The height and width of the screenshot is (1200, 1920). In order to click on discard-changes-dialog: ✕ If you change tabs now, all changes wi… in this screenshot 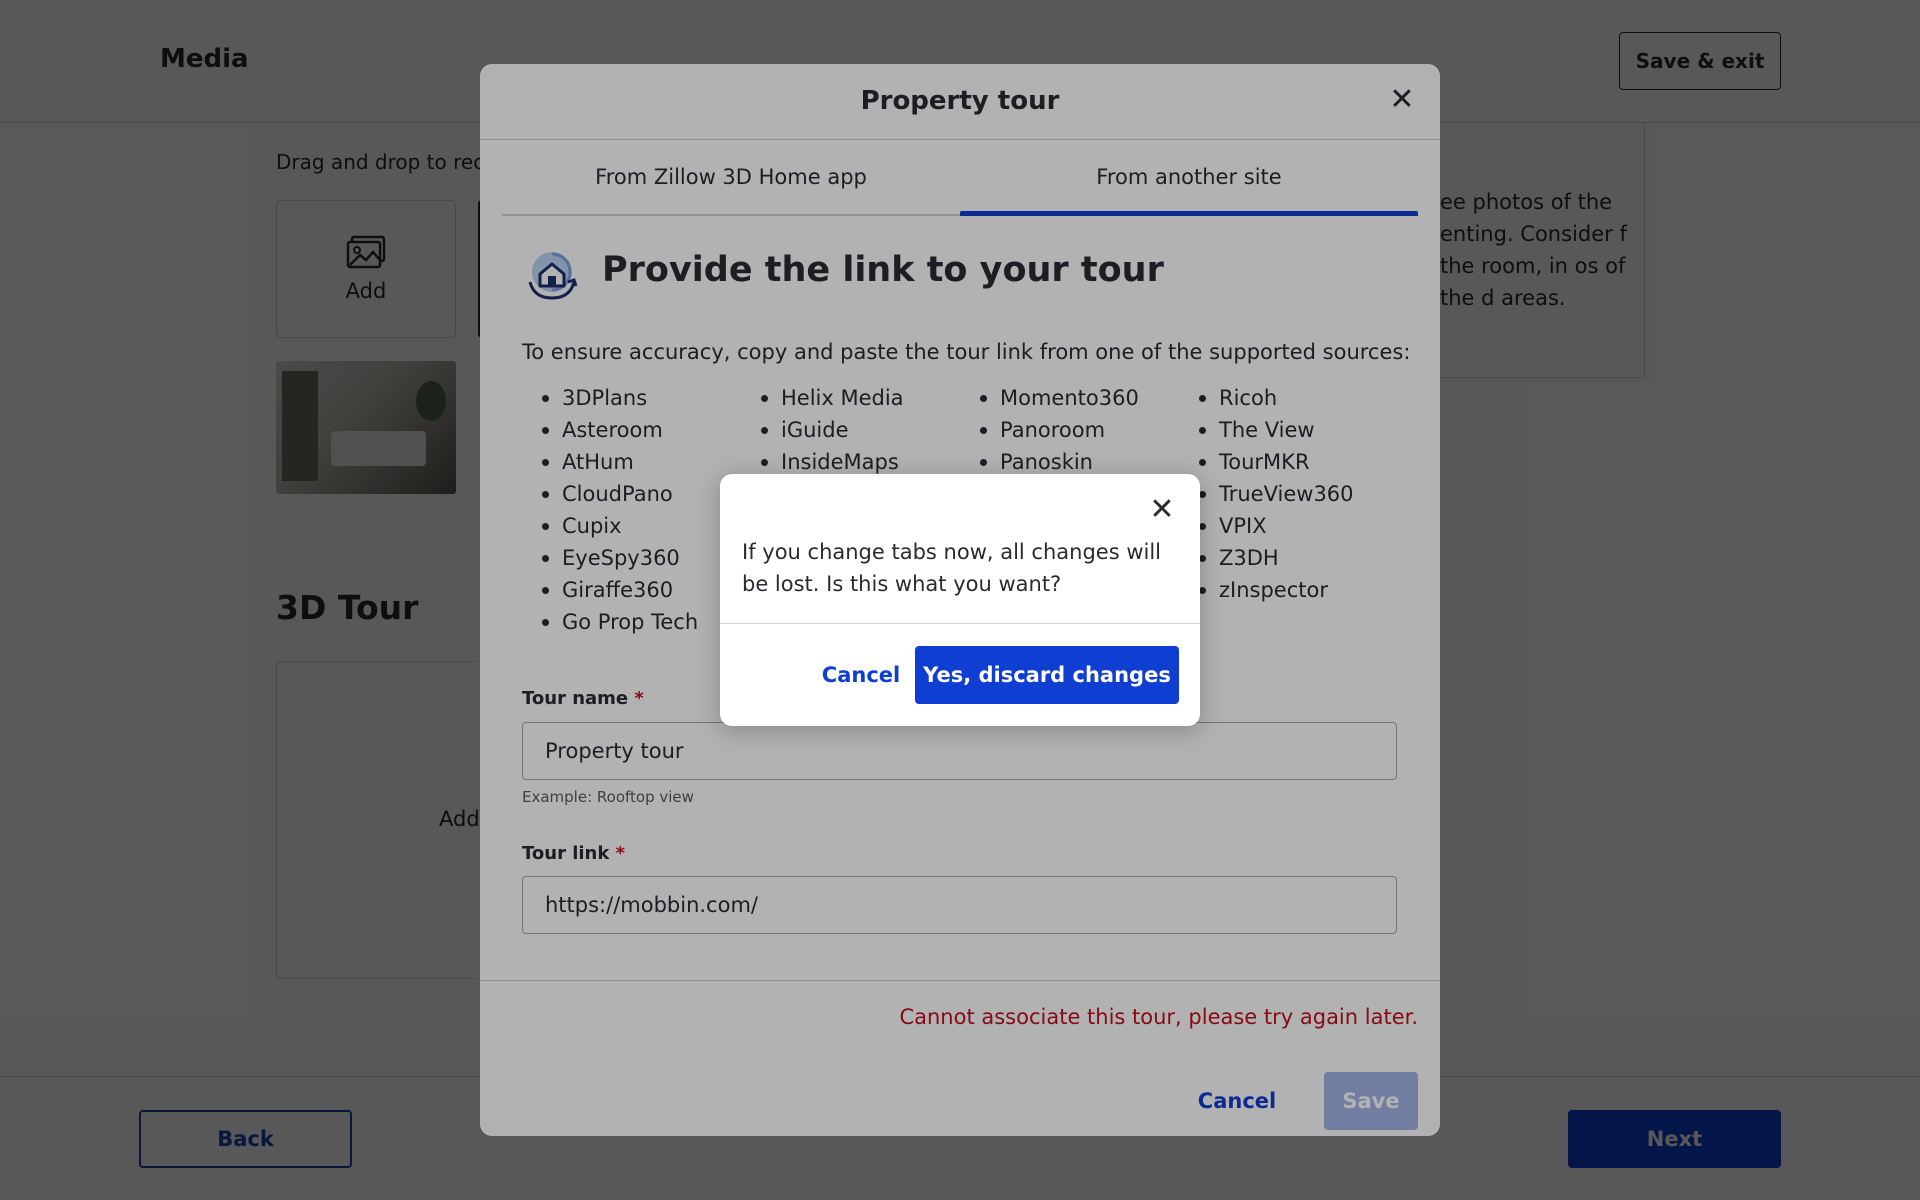, I will do `click(960, 600)`.